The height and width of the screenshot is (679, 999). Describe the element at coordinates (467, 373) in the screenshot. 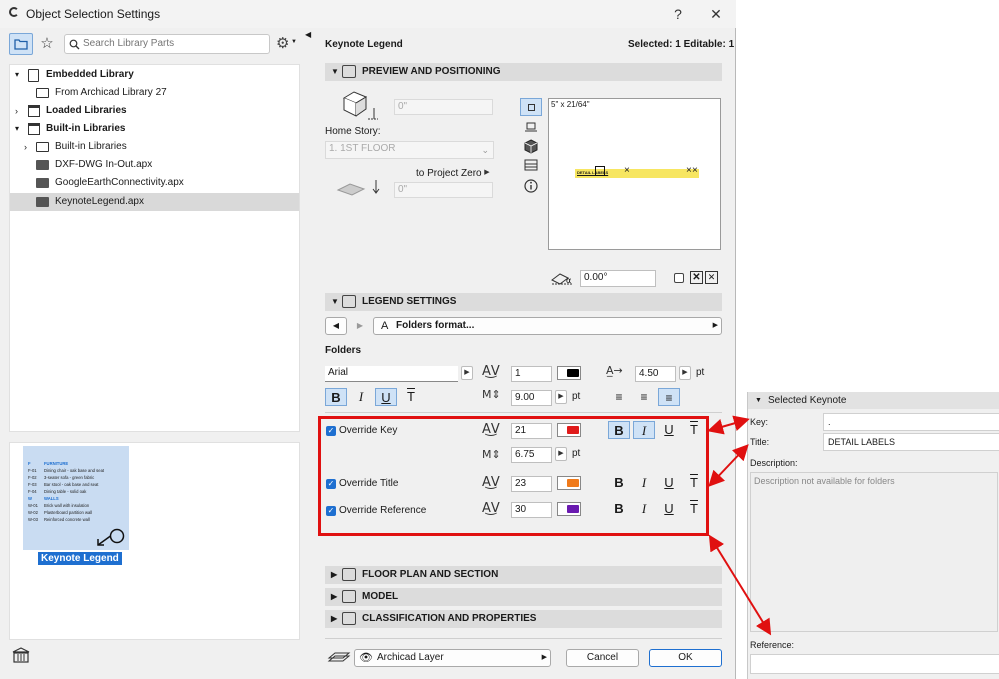

I see `font-select-arrow: ▶` at that location.